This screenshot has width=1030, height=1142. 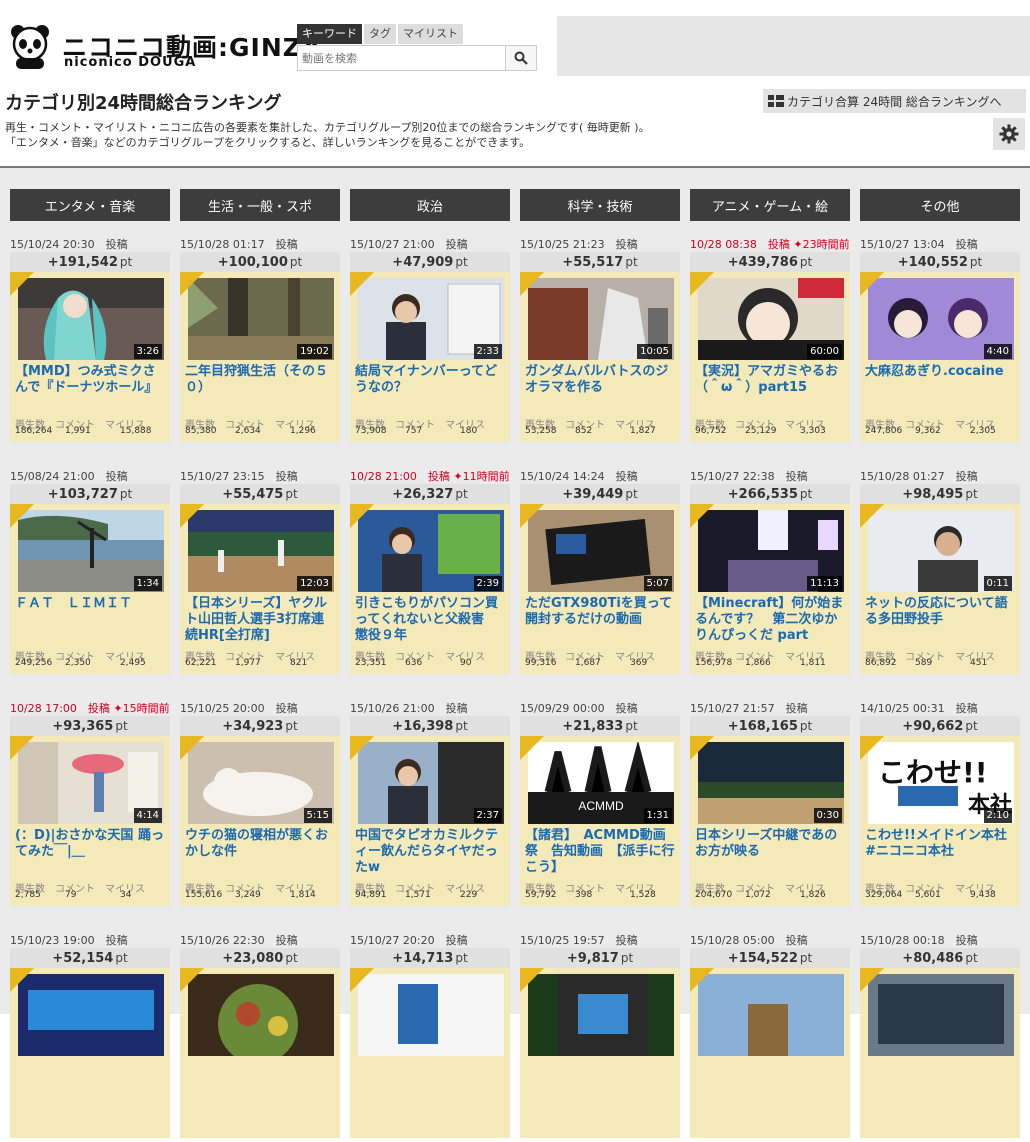 What do you see at coordinates (431, 388) in the screenshot?
I see `video-title: 結局マイナンバーってどうなの？` at bounding box center [431, 388].